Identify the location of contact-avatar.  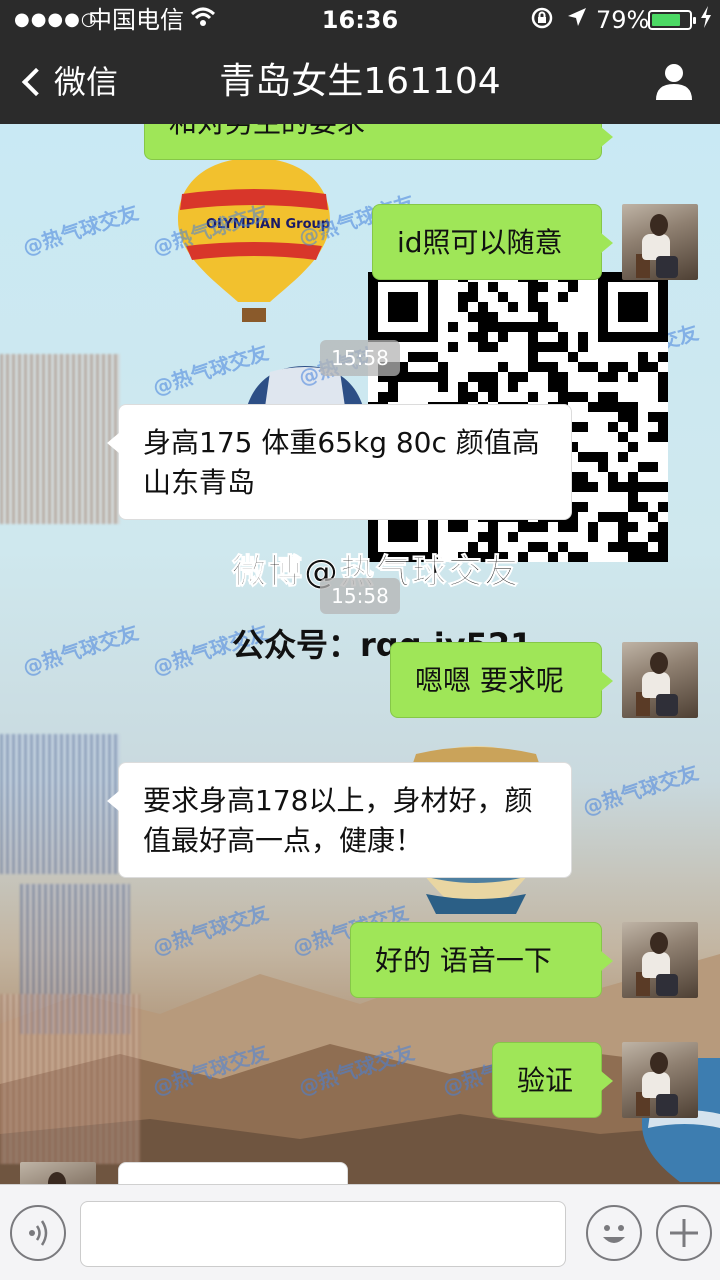
(58, 1173).